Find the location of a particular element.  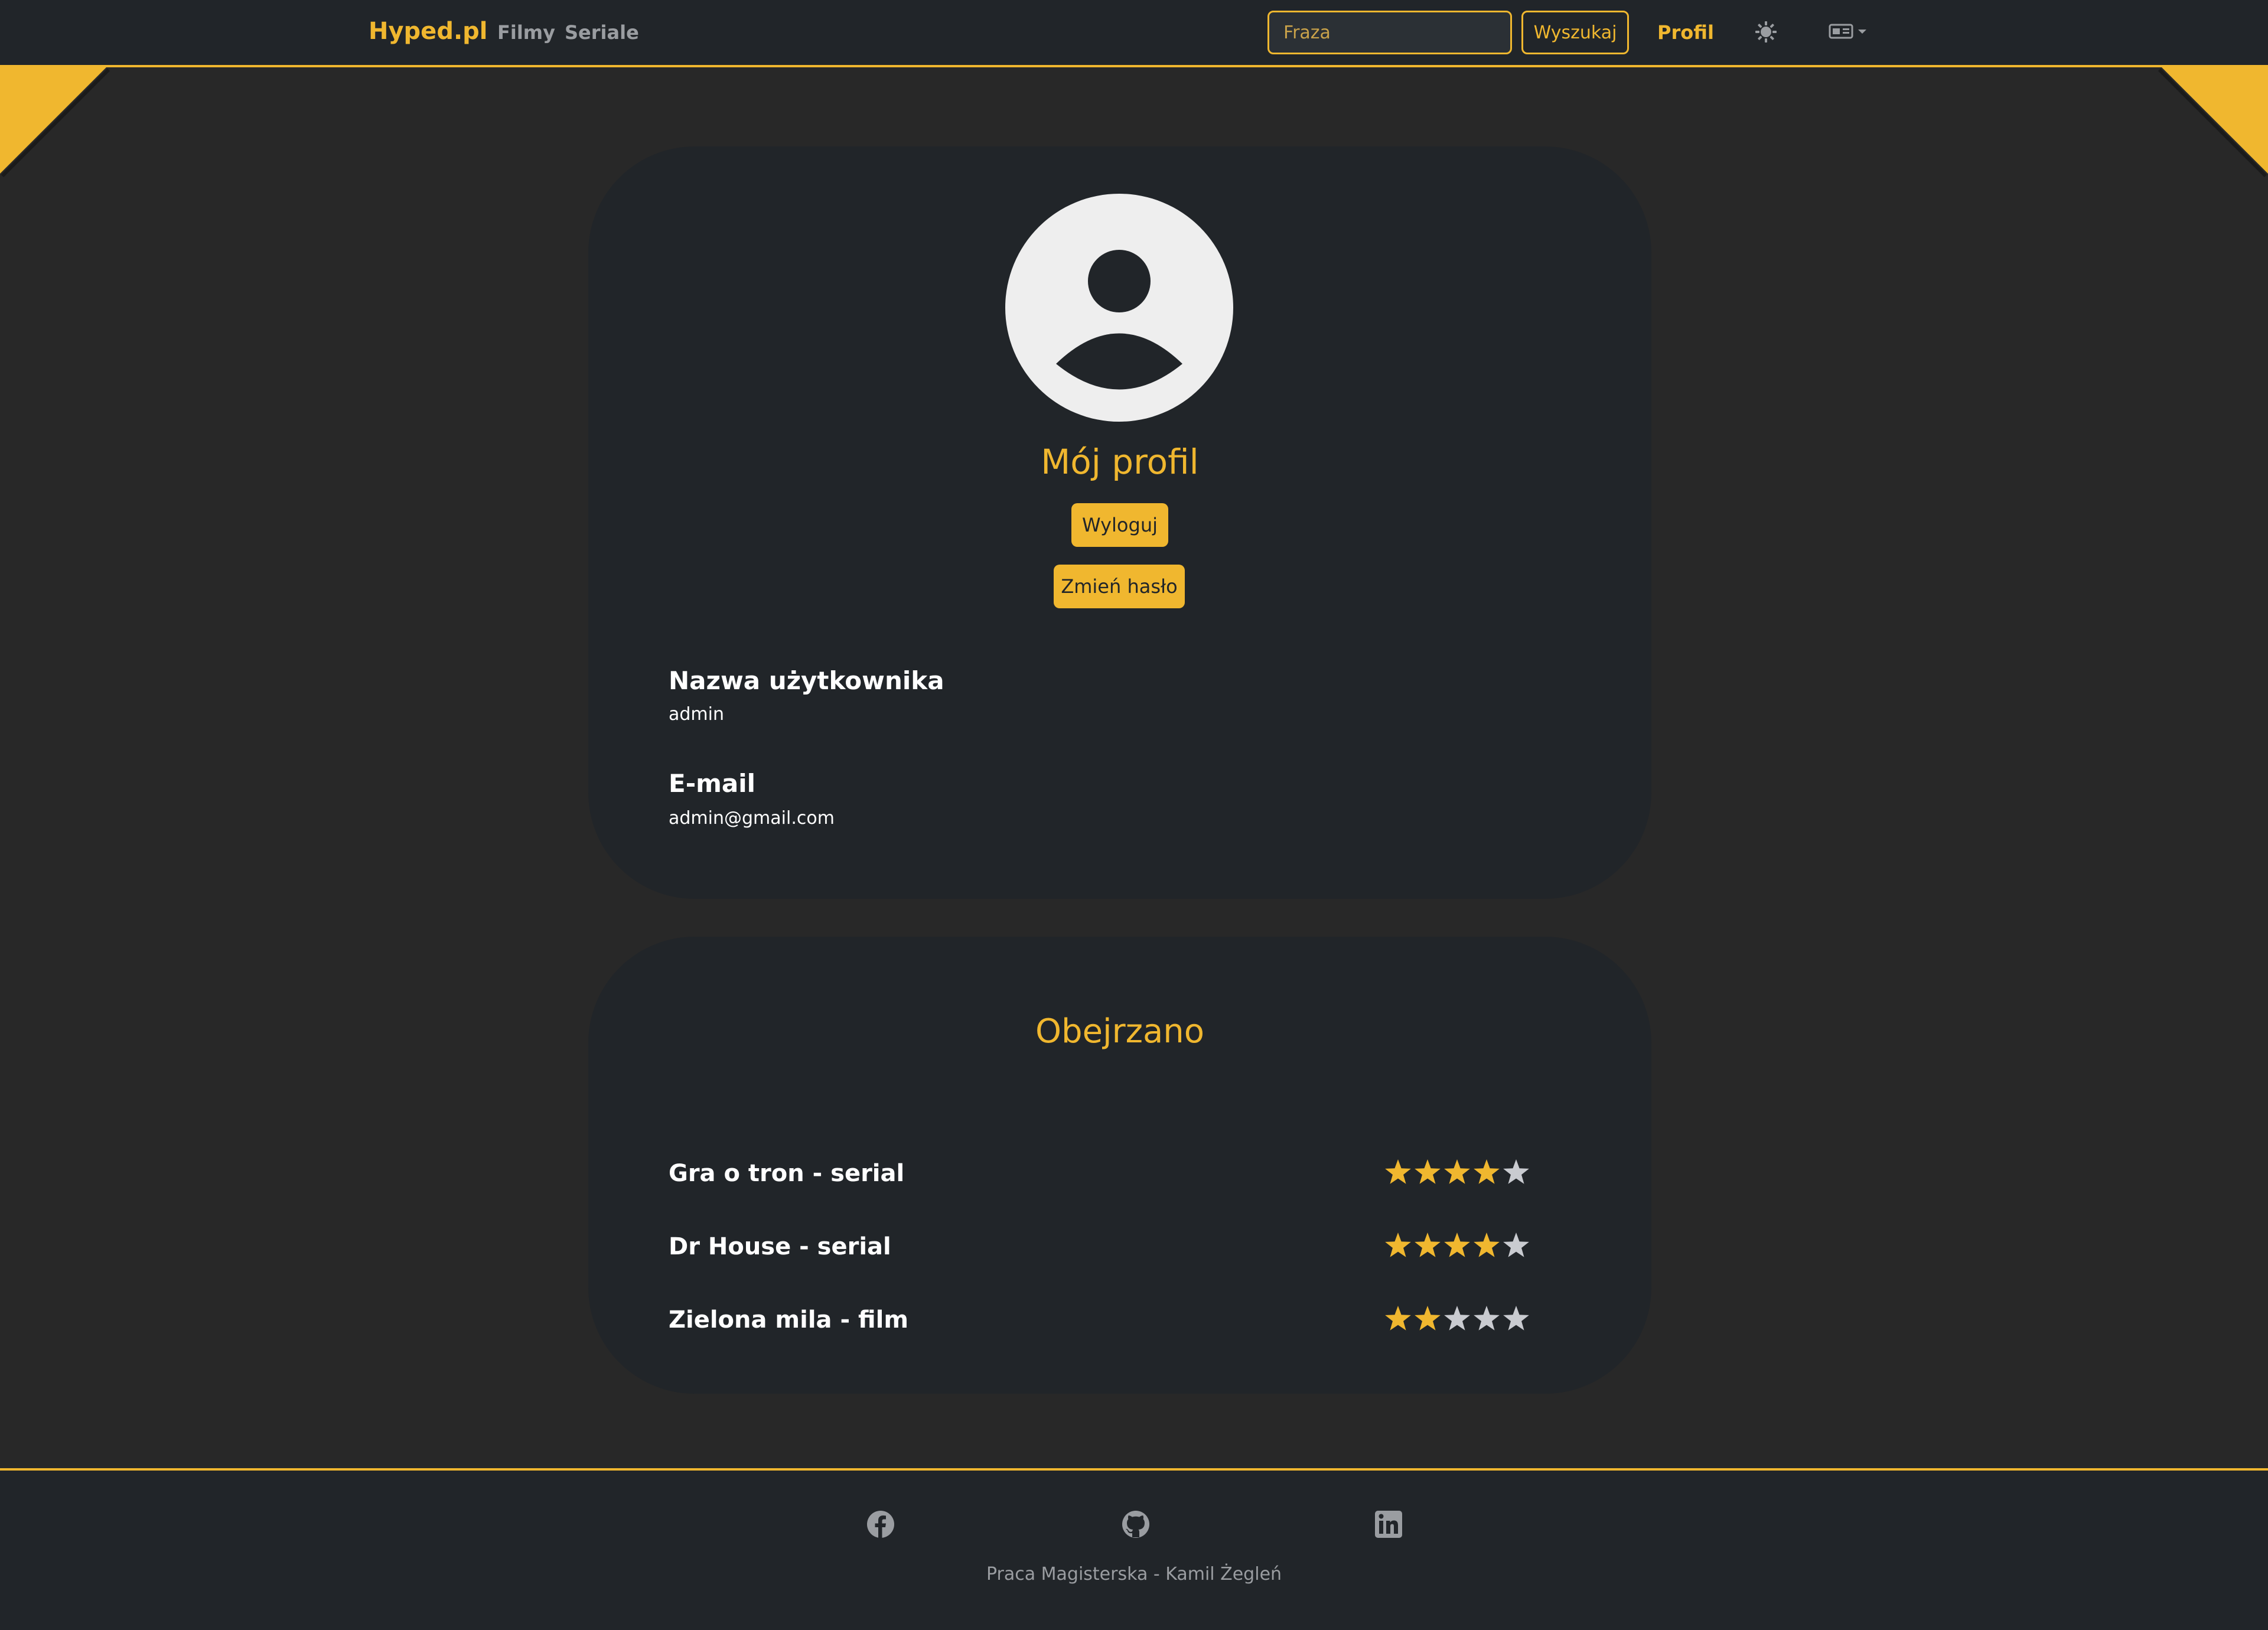

avatar-icon is located at coordinates (1119, 308).